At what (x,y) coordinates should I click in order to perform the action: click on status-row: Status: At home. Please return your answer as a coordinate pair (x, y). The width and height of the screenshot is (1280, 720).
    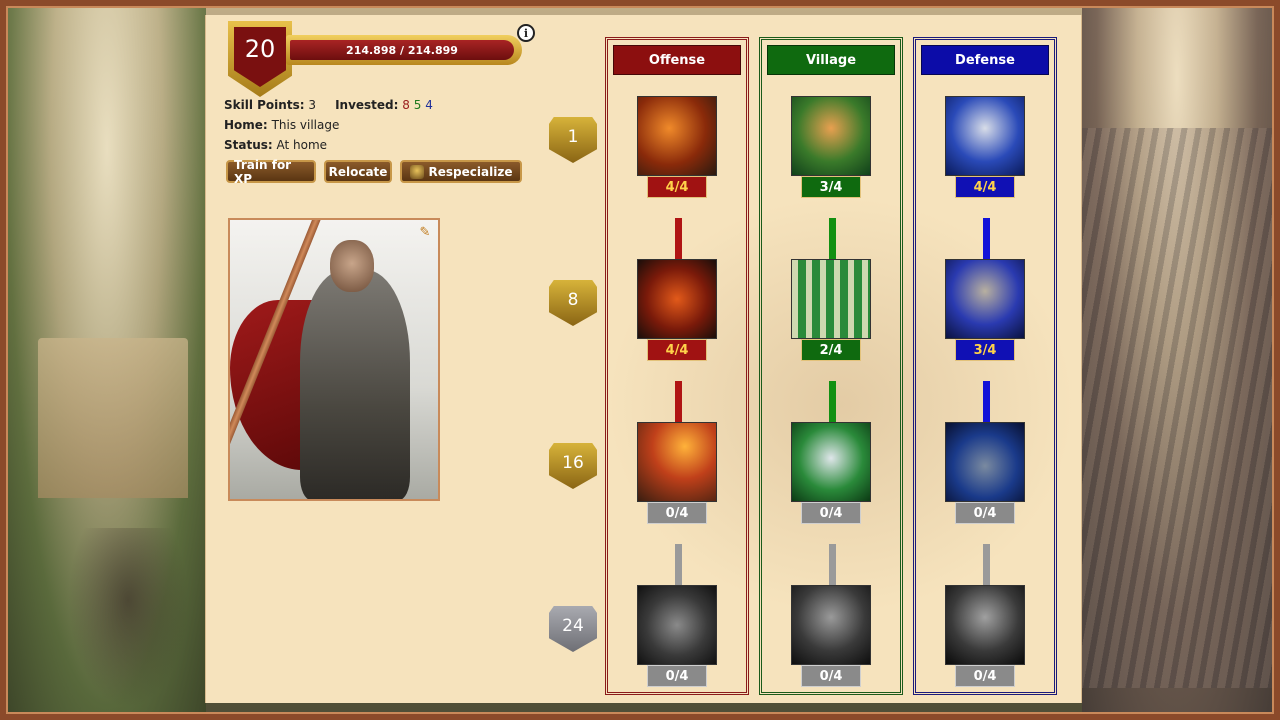
    Looking at the image, I should click on (328, 145).